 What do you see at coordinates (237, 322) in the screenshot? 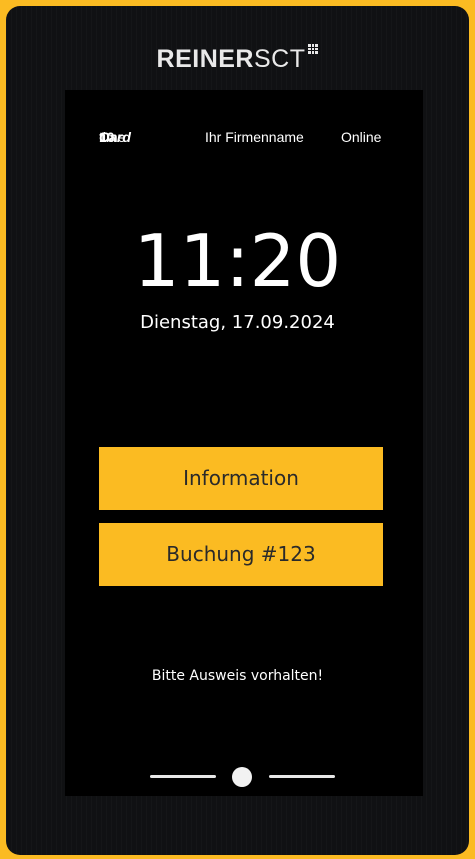
I see `clock-date: Dienstag, 17.09.2024` at bounding box center [237, 322].